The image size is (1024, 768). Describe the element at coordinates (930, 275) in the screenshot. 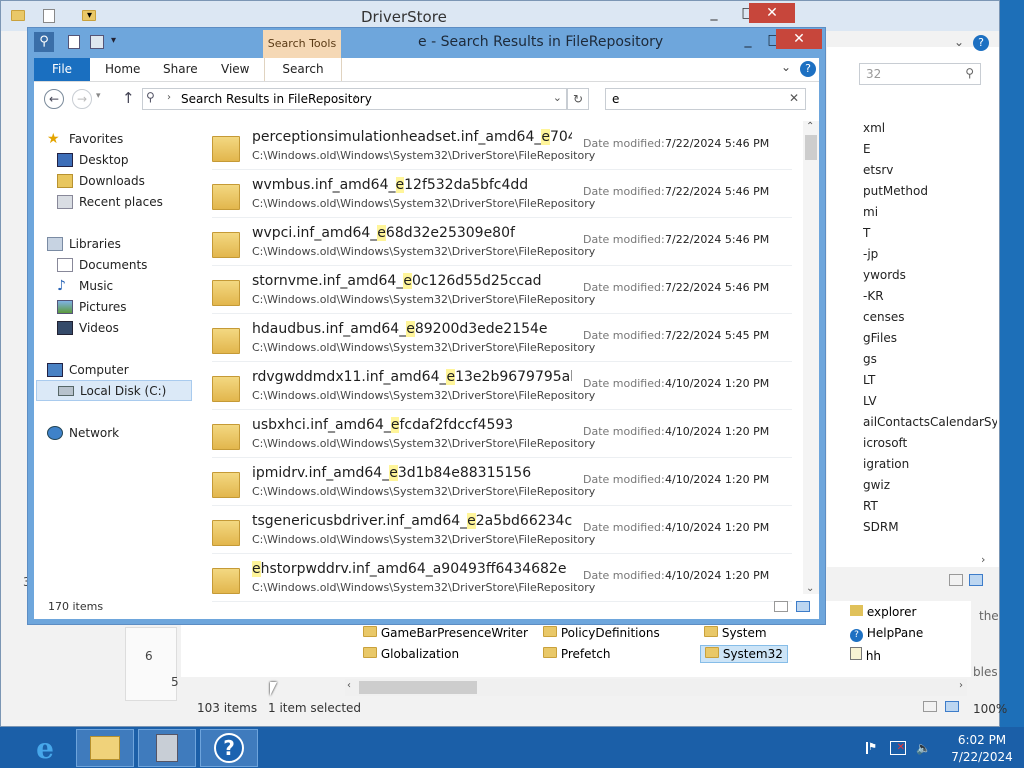

I see `back-right-item: ywords` at that location.